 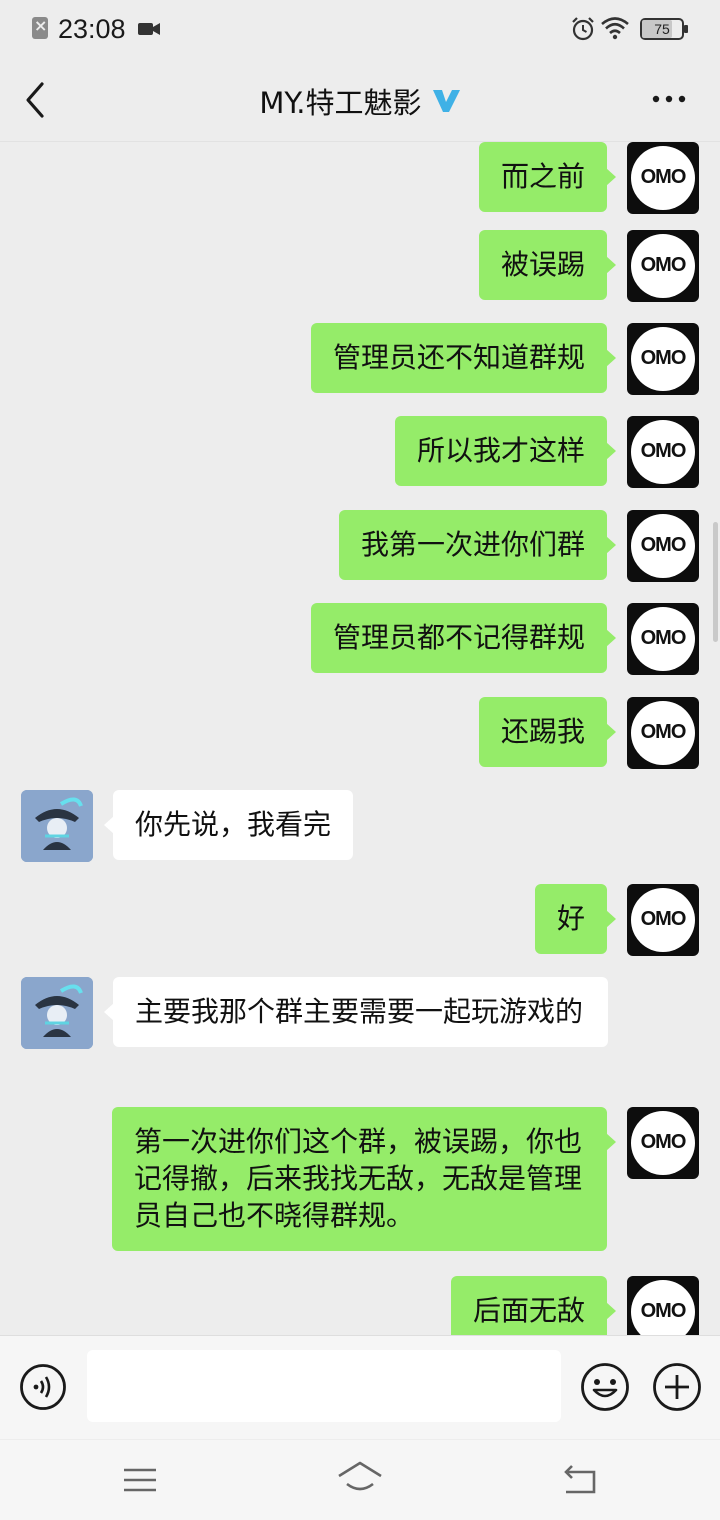 What do you see at coordinates (40, 27) in the screenshot?
I see `notification-icon` at bounding box center [40, 27].